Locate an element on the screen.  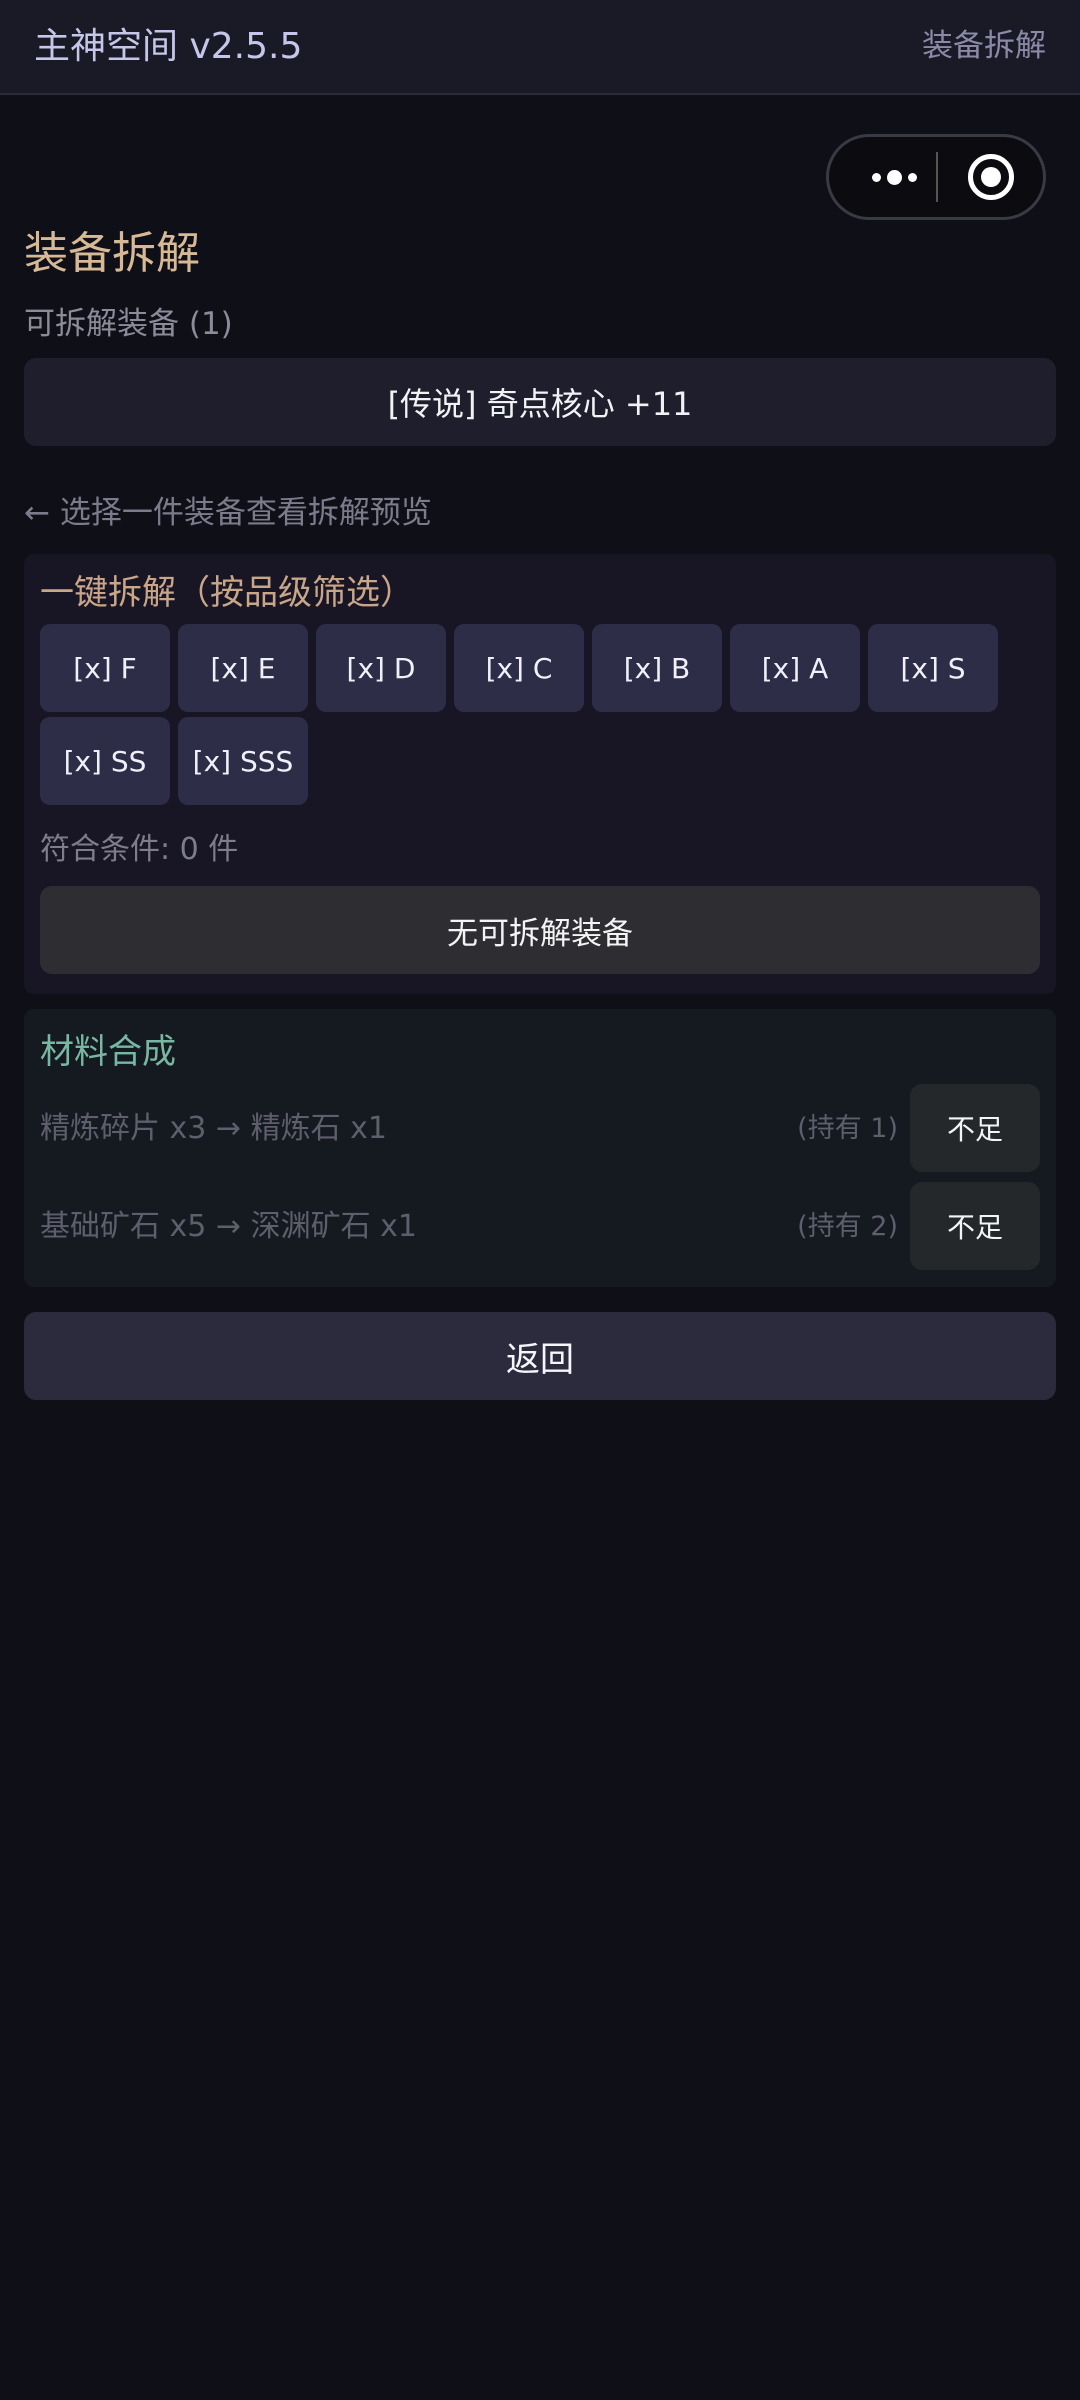
recipe-owned-count: (持有 2) is located at coordinates (847, 1226).